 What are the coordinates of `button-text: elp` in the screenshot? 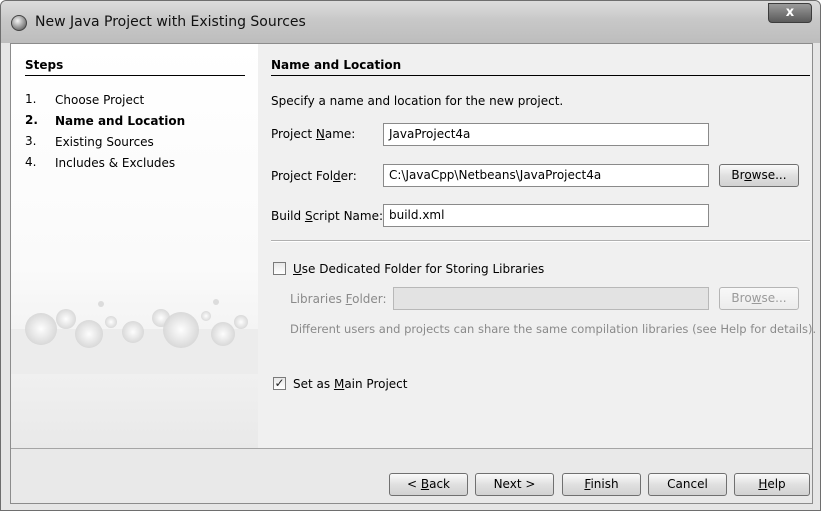 It's located at (776, 484).